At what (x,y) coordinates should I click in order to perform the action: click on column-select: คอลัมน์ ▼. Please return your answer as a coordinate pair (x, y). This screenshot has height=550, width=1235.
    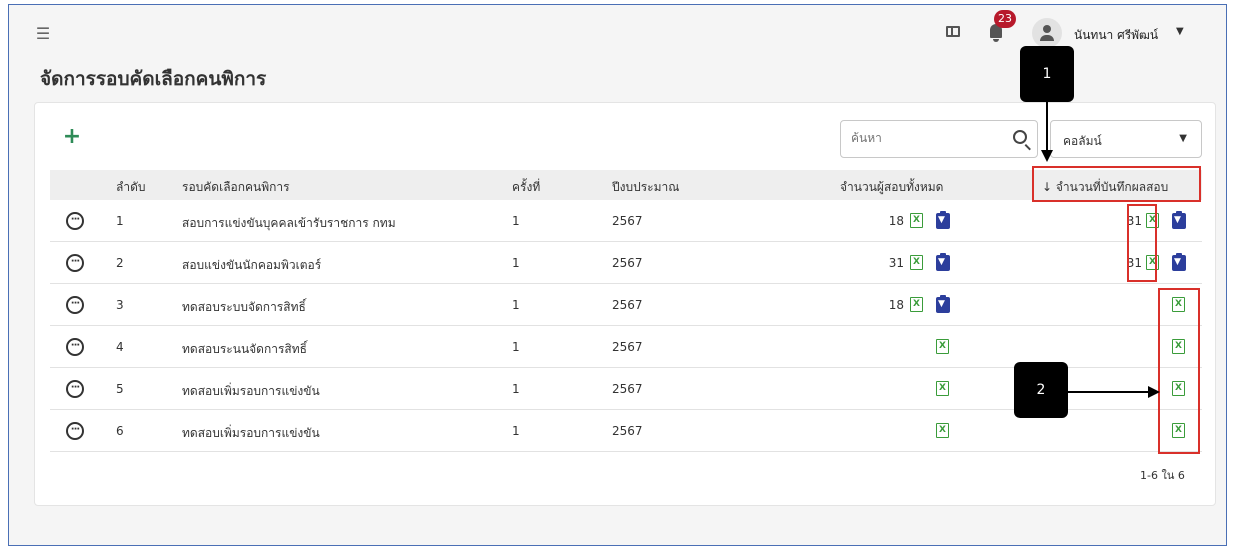
    Looking at the image, I should click on (1126, 139).